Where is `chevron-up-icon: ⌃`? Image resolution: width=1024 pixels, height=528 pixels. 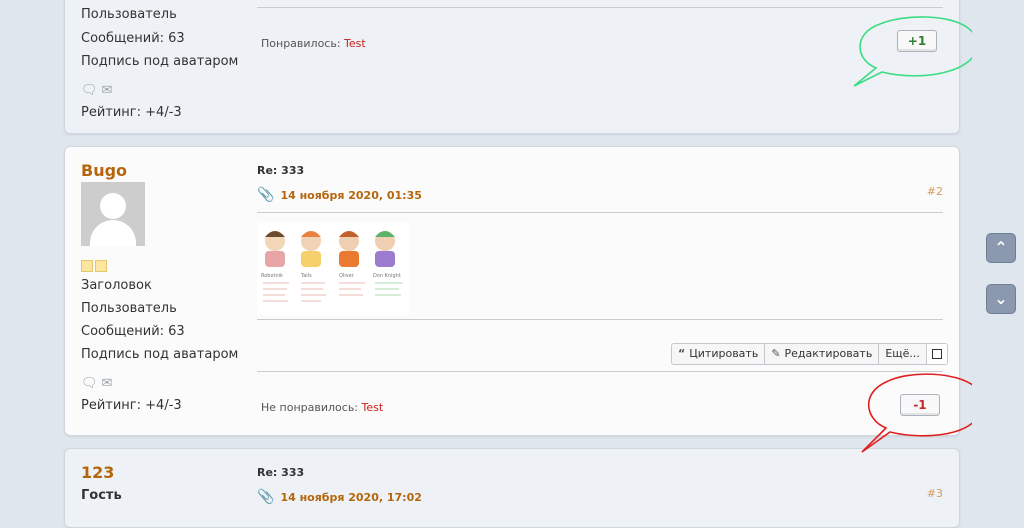 chevron-up-icon: ⌃ is located at coordinates (1001, 247).